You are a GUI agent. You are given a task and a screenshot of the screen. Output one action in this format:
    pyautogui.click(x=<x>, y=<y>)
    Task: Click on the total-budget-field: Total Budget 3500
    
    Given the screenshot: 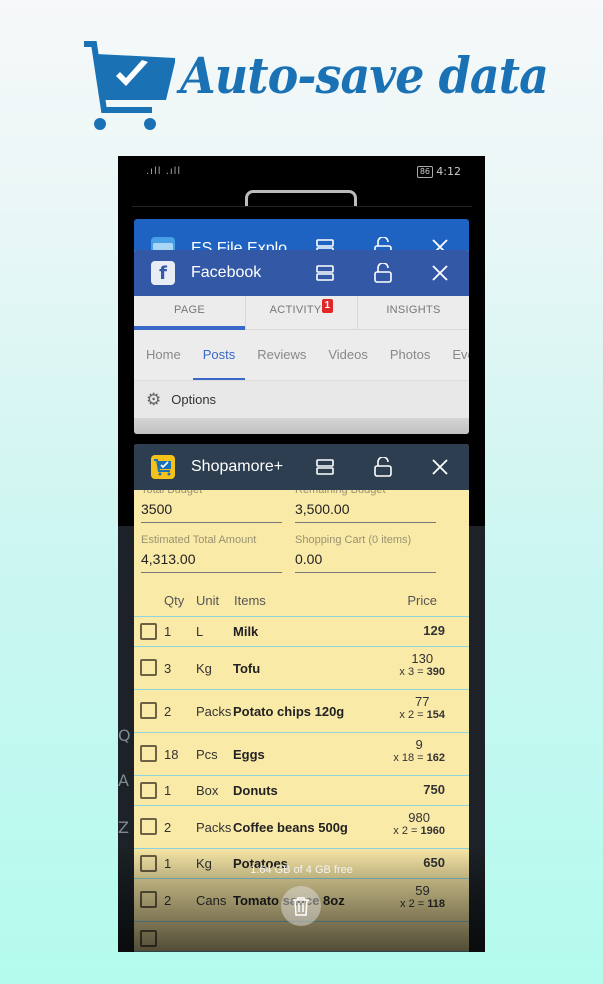 What is the action you would take?
    pyautogui.click(x=211, y=506)
    